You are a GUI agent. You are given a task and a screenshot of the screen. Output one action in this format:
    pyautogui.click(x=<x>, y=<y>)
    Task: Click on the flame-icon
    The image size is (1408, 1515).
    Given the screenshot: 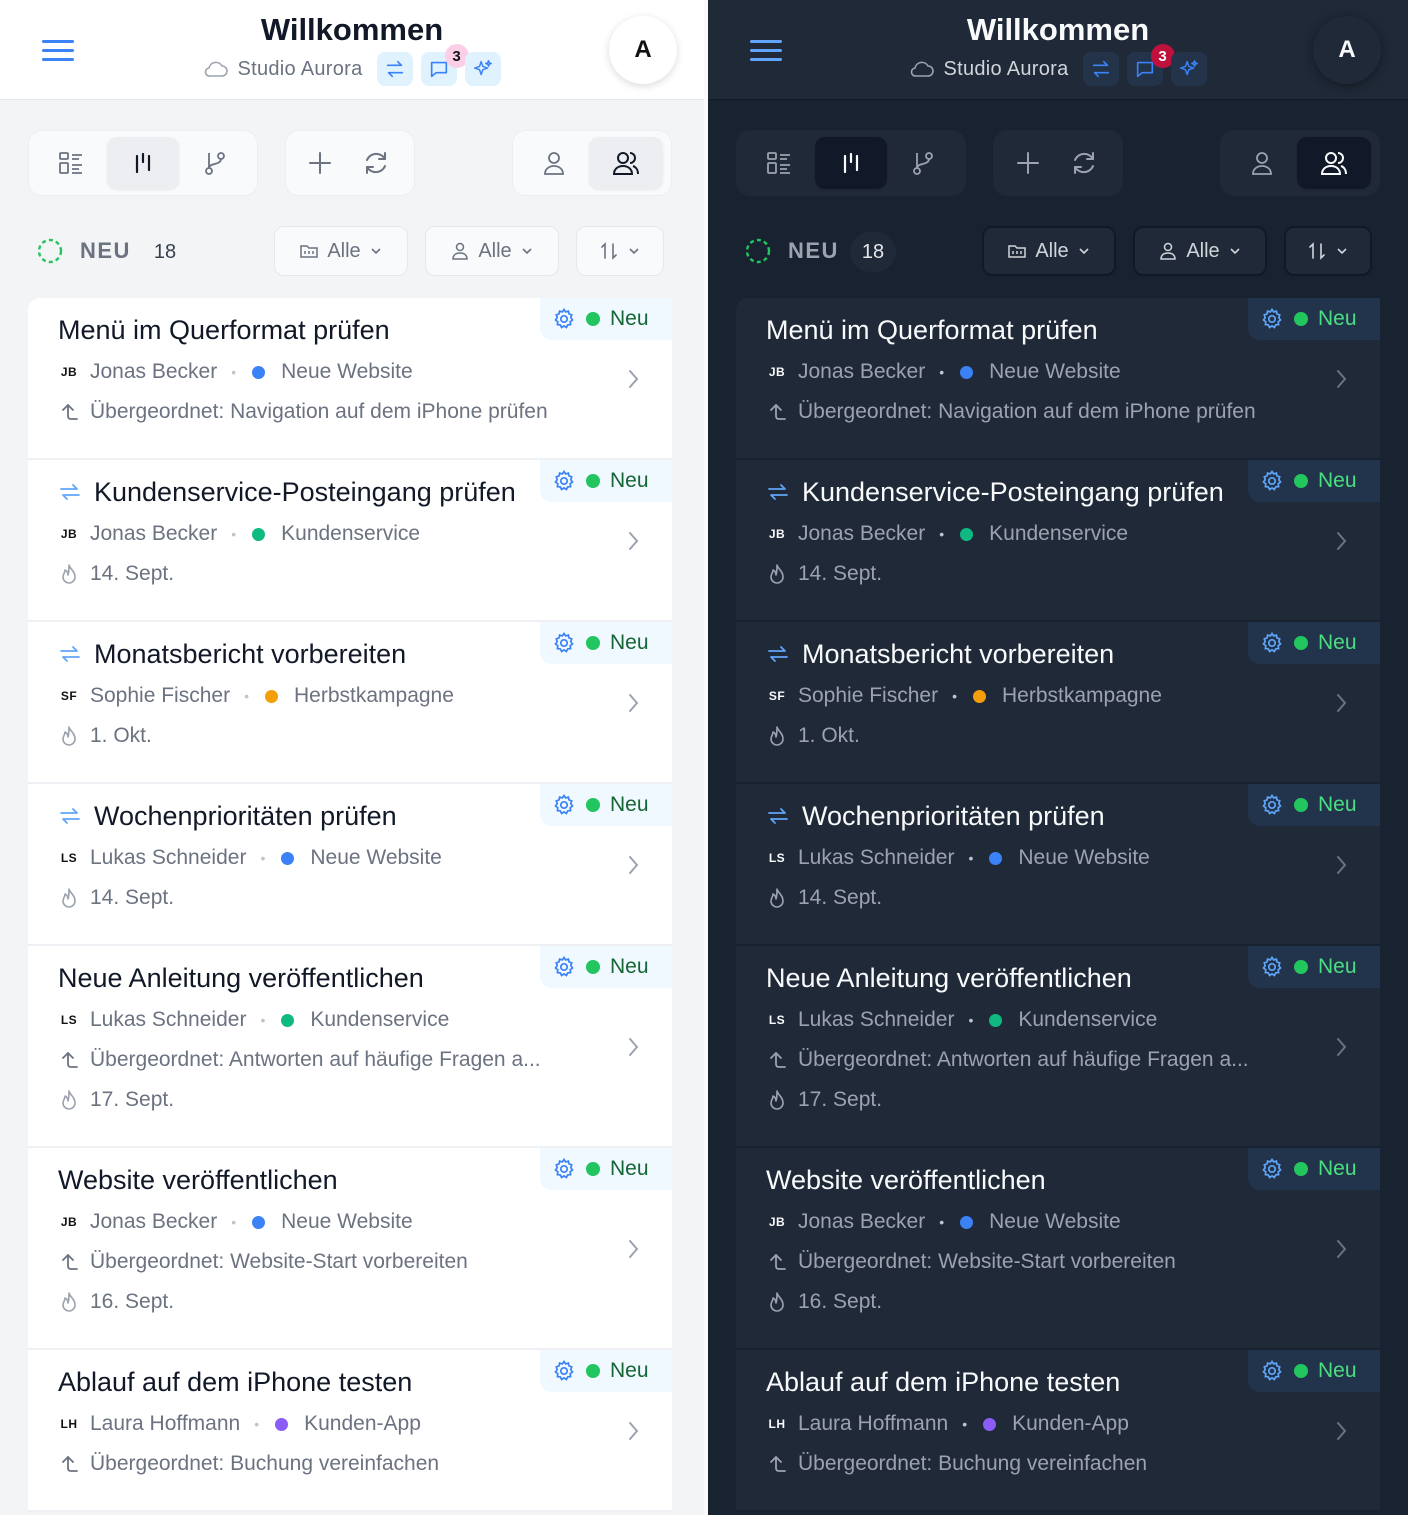 What is the action you would take?
    pyautogui.click(x=69, y=898)
    